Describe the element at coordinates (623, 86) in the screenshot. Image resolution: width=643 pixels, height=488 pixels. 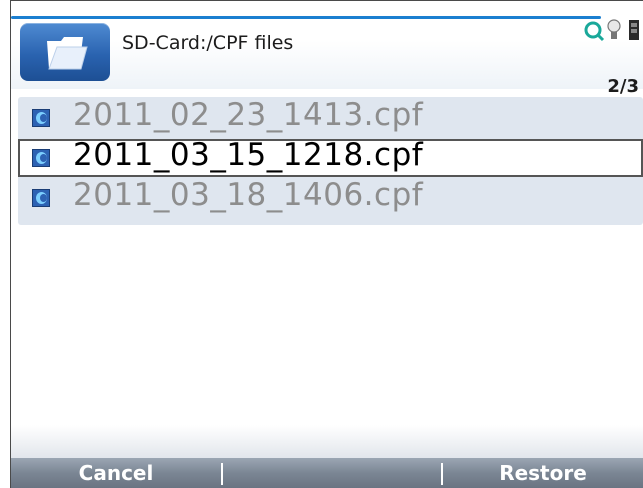
I see `page-counter: 2/3` at that location.